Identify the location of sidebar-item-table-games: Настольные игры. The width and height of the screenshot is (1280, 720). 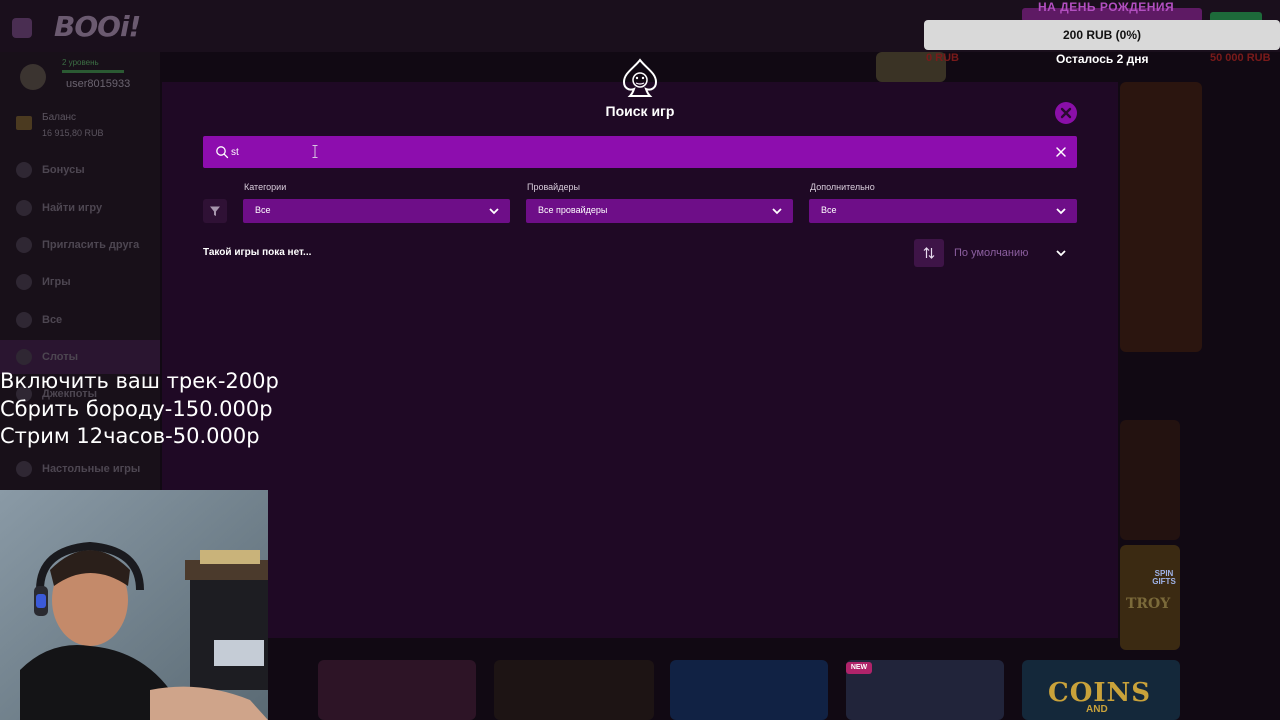
(78, 469).